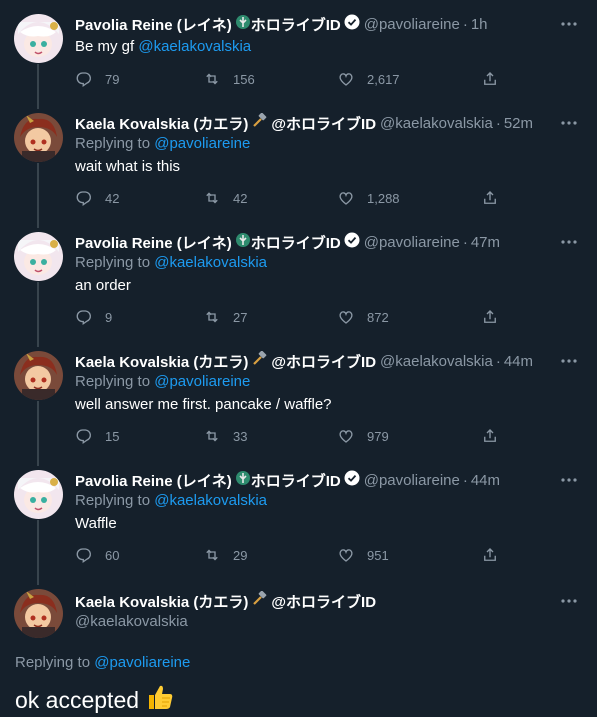  Describe the element at coordinates (97, 436) in the screenshot. I see `reply-button: 15` at that location.